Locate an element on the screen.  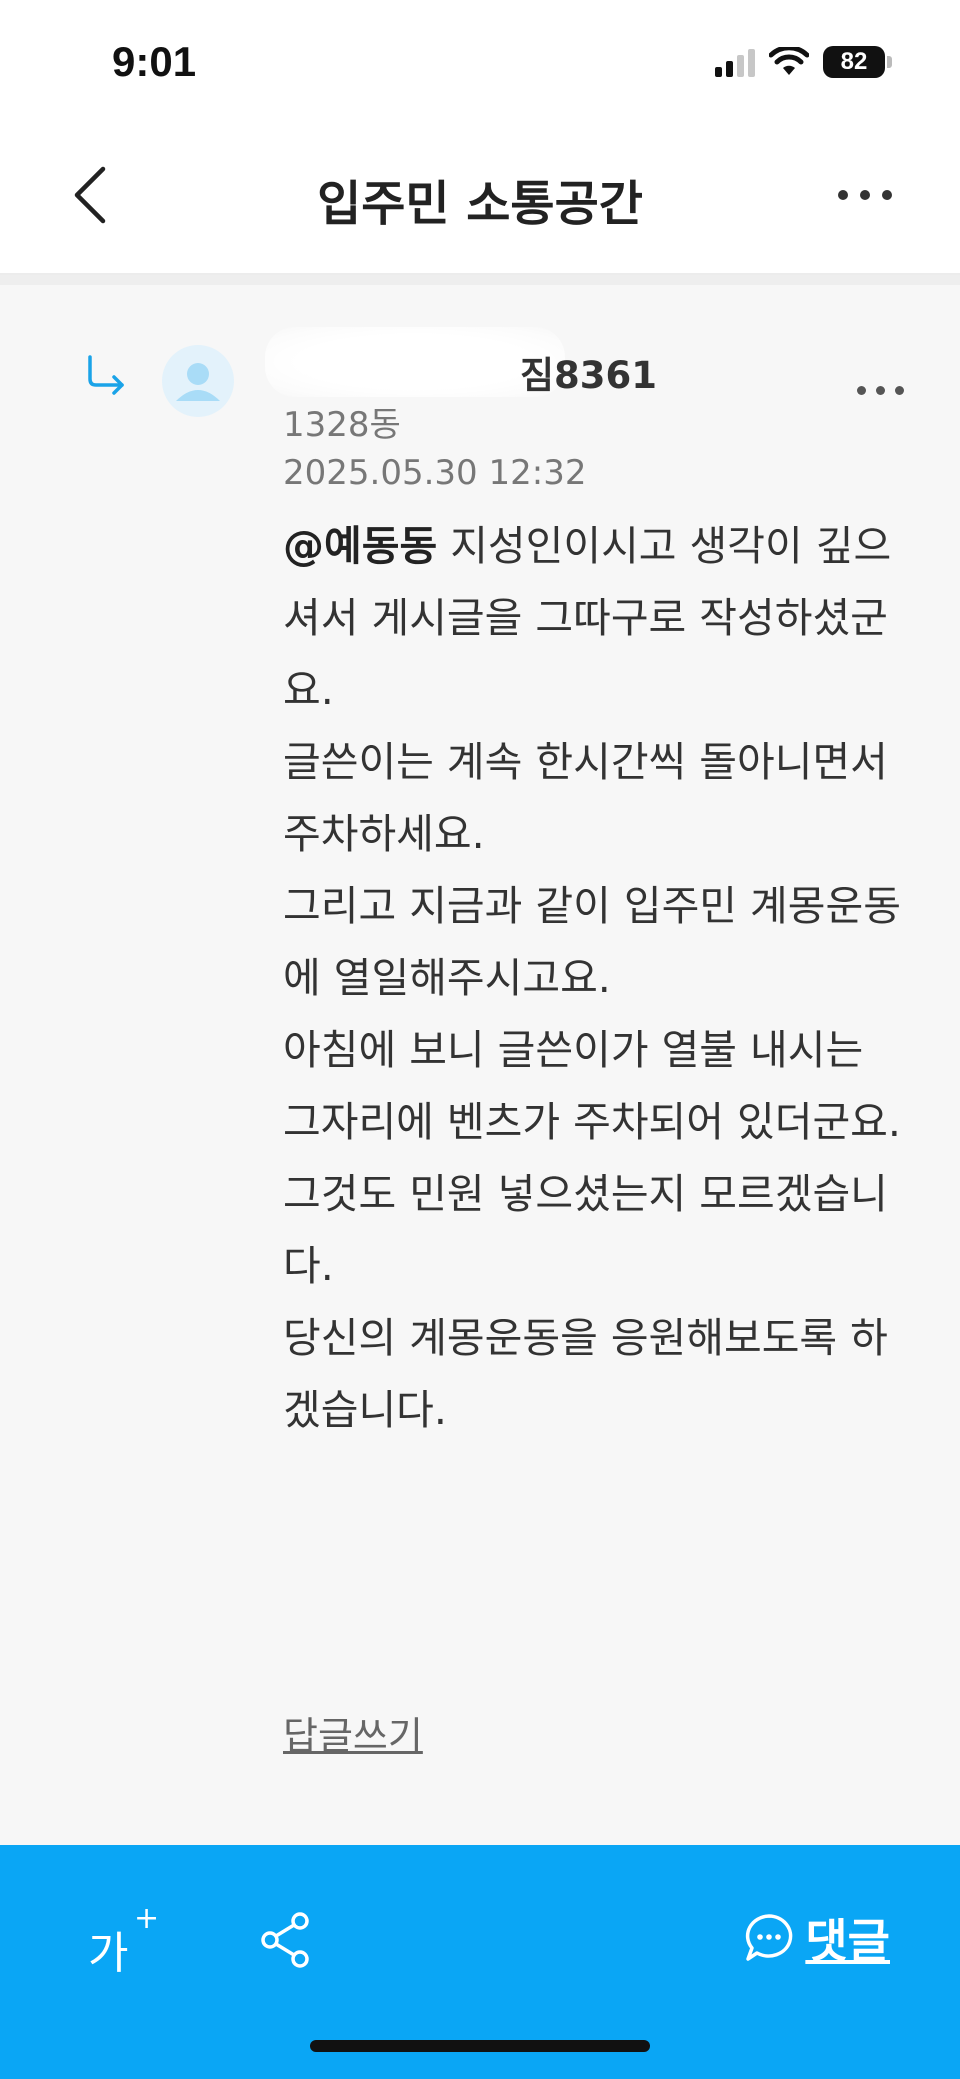
battery-level: 82 is located at coordinates (854, 61).